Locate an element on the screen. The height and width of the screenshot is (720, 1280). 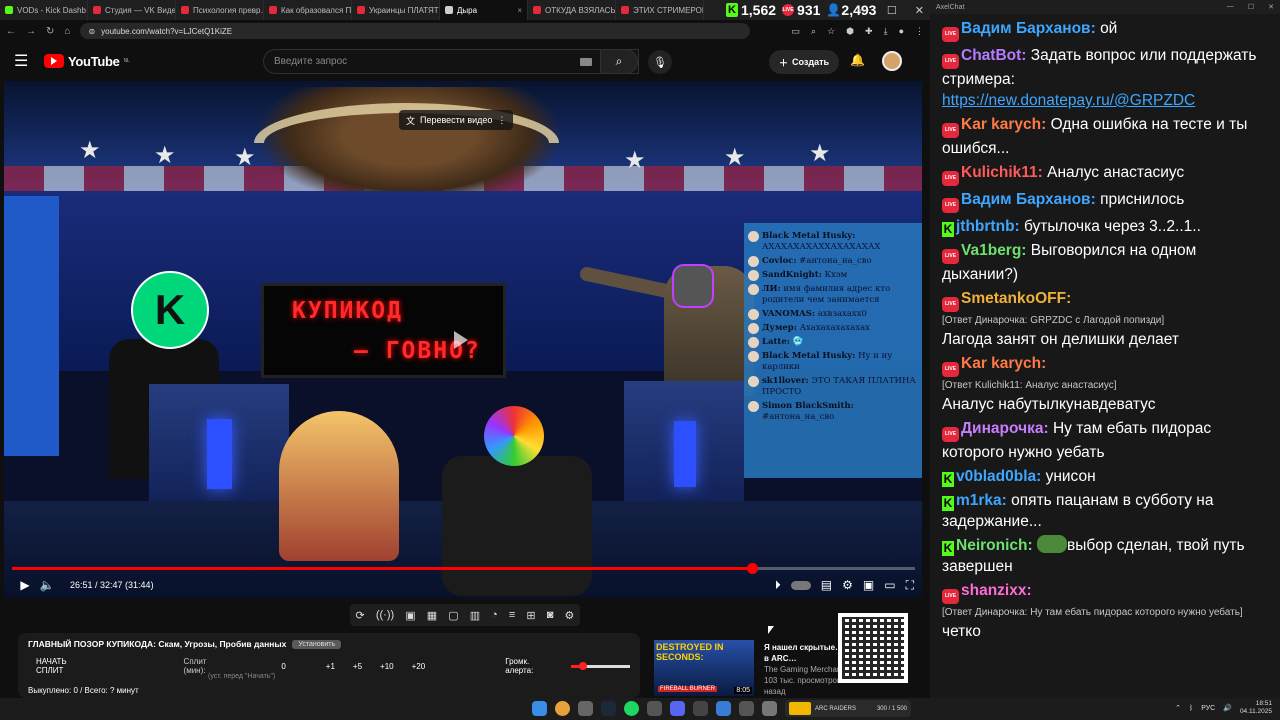
chat-maximize-button: ☐ is located at coordinates (1251, 7).